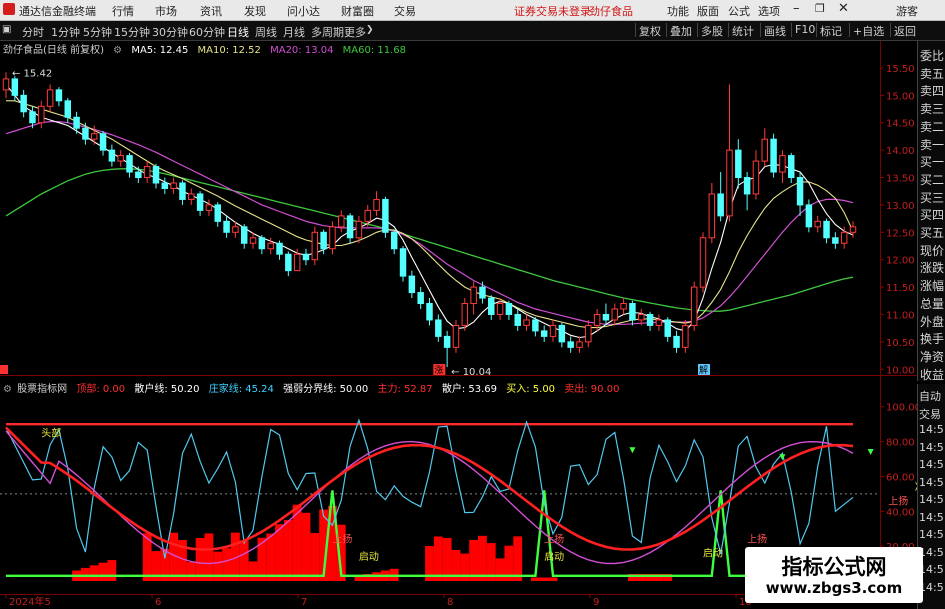  I want to click on side-button: 自动, so click(930, 396).